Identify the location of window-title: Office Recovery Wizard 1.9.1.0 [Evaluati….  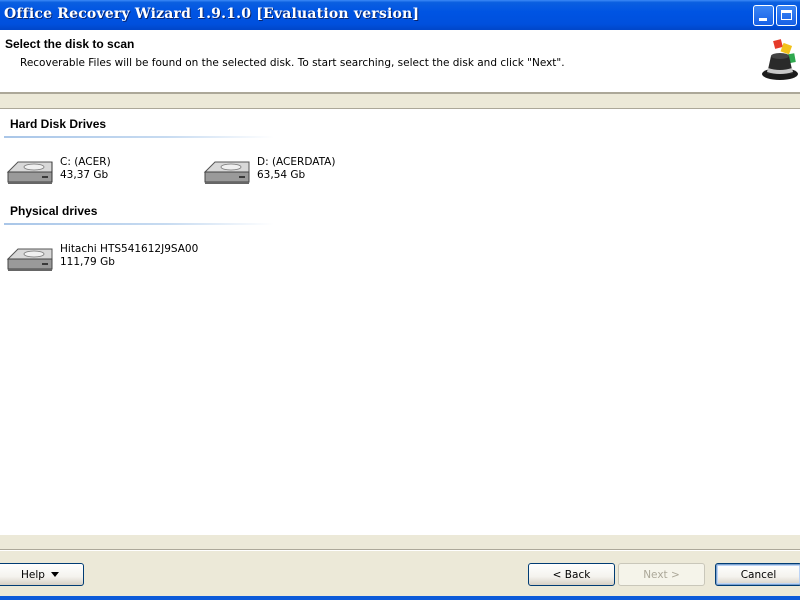
(212, 14).